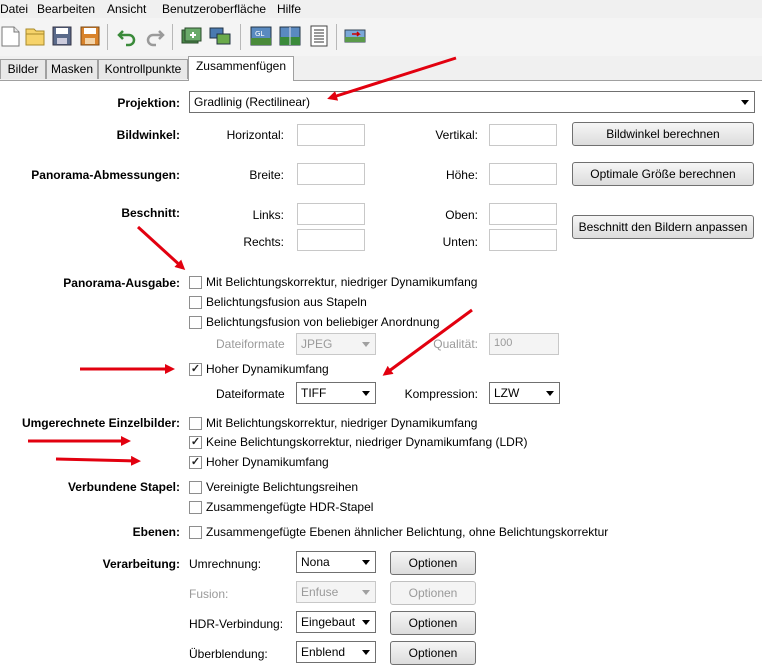 The height and width of the screenshot is (672, 762). Describe the element at coordinates (355, 36) in the screenshot. I see `stitch-icon` at that location.